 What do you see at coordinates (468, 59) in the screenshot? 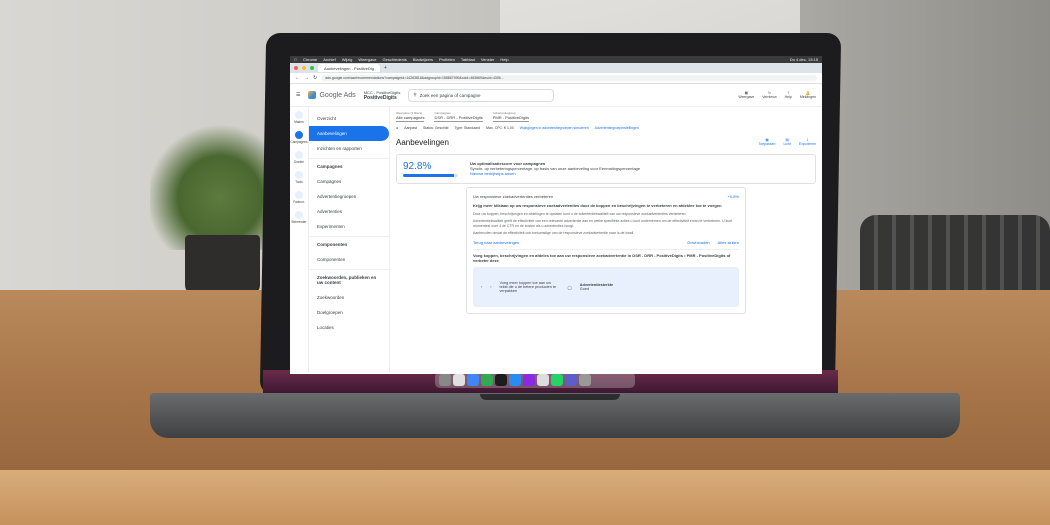
I see `menu-item: Tabblad` at bounding box center [468, 59].